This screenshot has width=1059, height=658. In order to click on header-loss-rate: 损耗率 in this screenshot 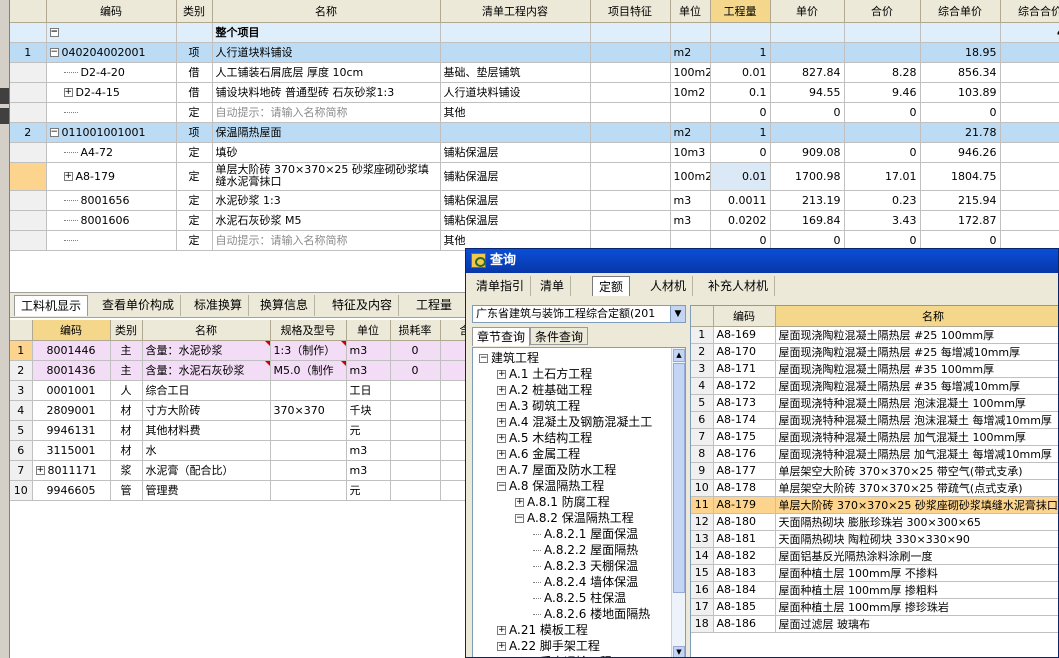, I will do `click(415, 330)`.